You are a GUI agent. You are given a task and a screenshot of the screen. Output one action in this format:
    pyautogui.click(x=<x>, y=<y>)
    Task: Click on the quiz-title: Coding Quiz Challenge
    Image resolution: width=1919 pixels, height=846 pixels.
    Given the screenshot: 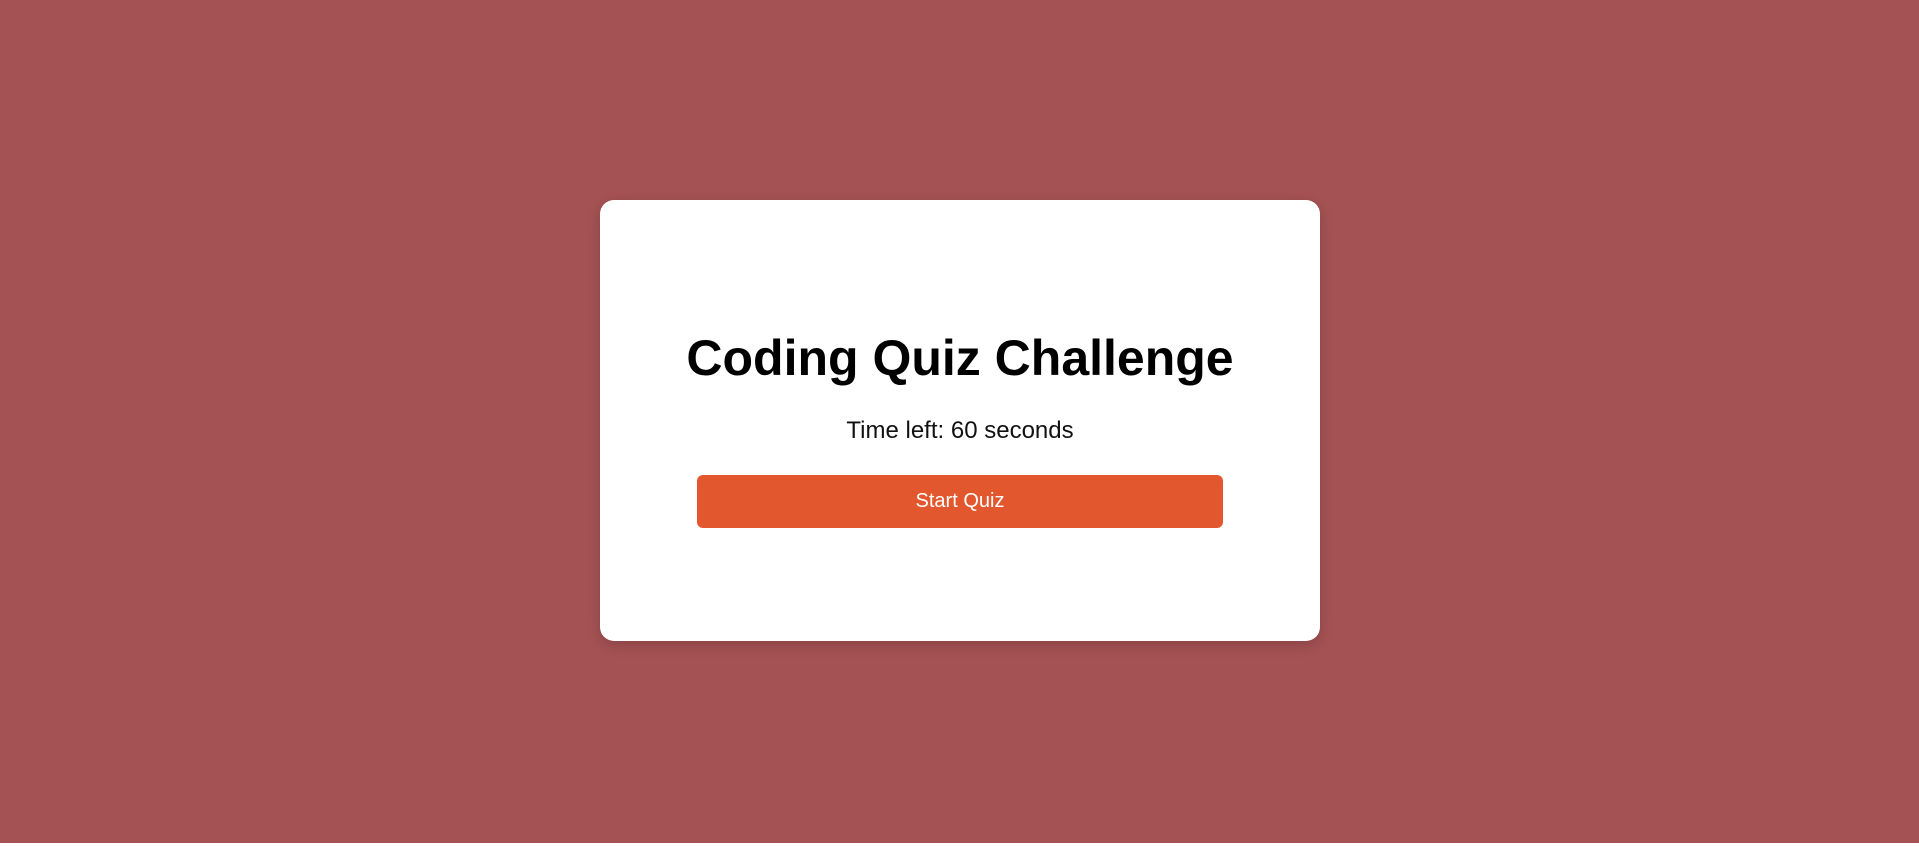 What is the action you would take?
    pyautogui.click(x=960, y=358)
    